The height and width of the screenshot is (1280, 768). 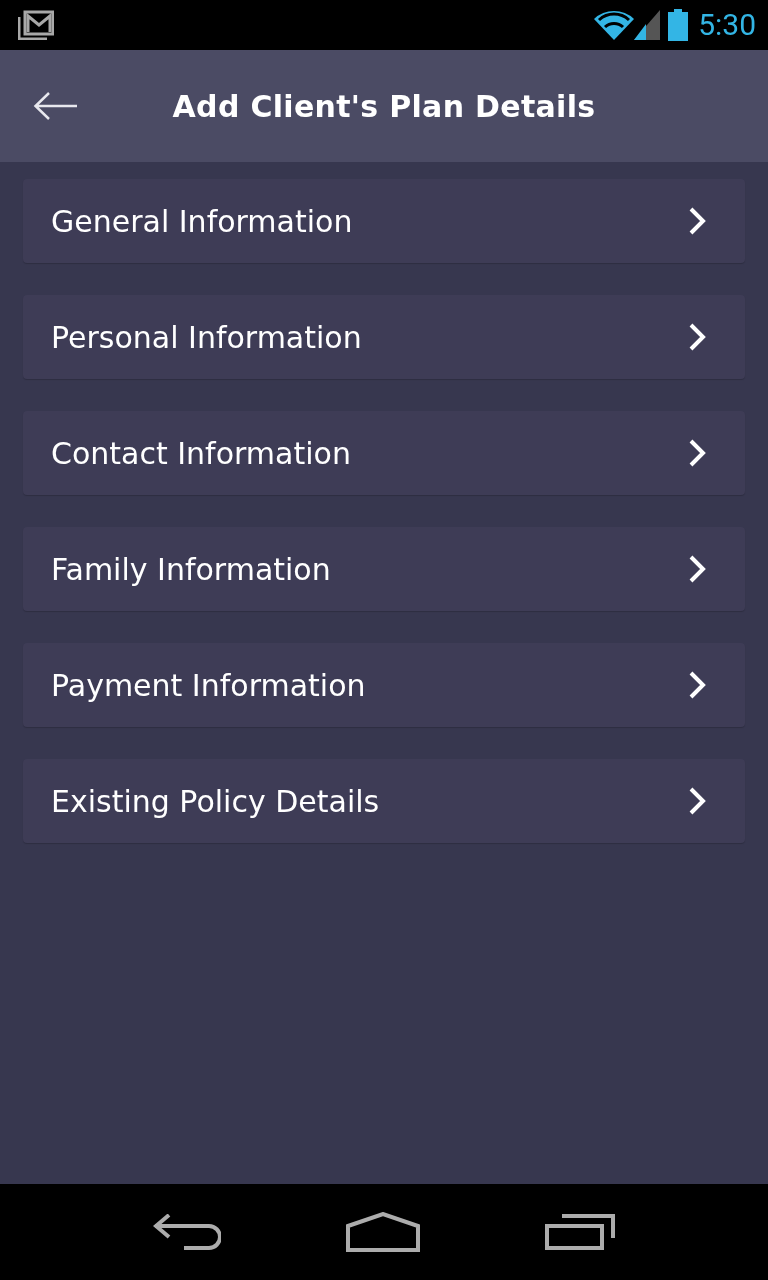 I want to click on section-item: Family Information, so click(x=384, y=569).